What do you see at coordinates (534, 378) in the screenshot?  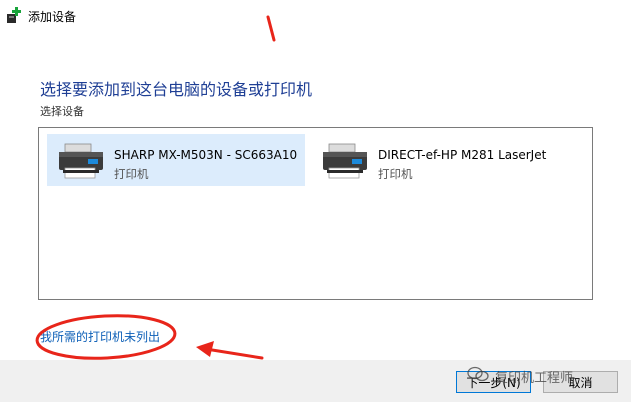 I see `watermark-text: 复印机工程师` at bounding box center [534, 378].